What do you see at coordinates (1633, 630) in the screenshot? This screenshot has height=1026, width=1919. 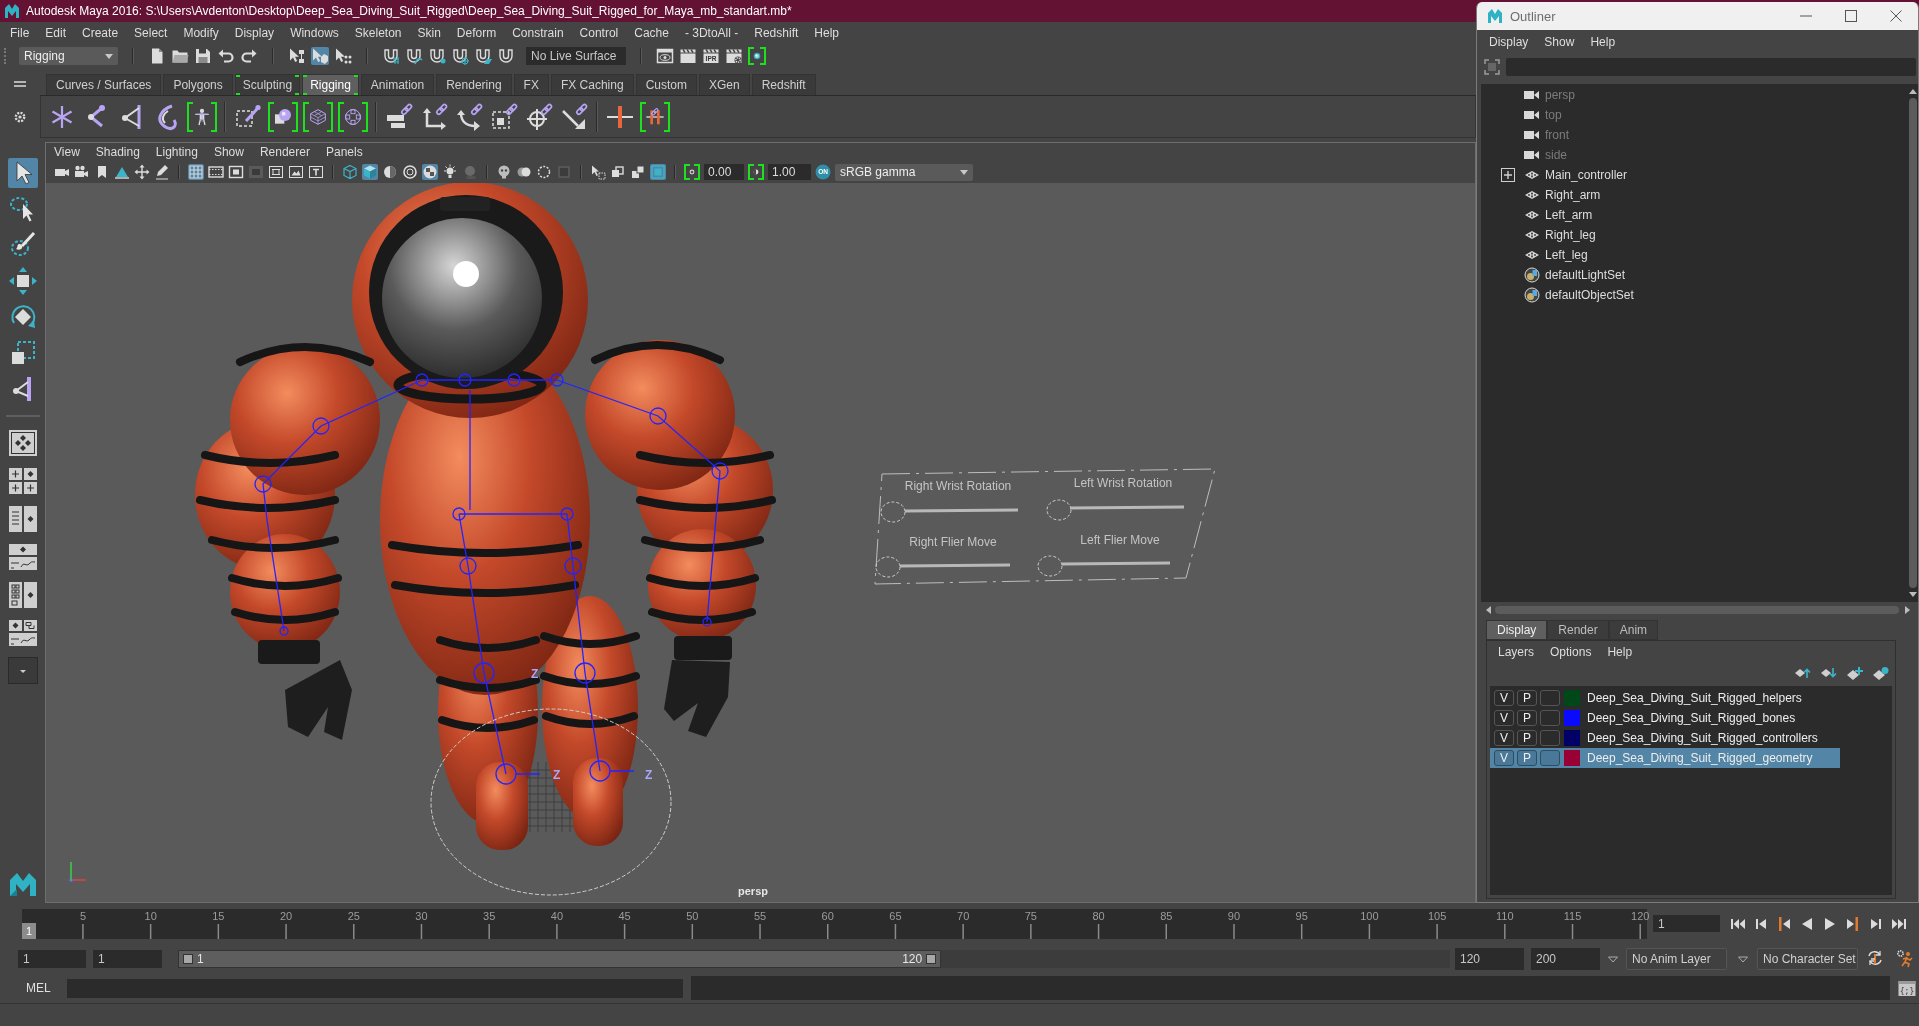 I see `layer-tab: Anim` at bounding box center [1633, 630].